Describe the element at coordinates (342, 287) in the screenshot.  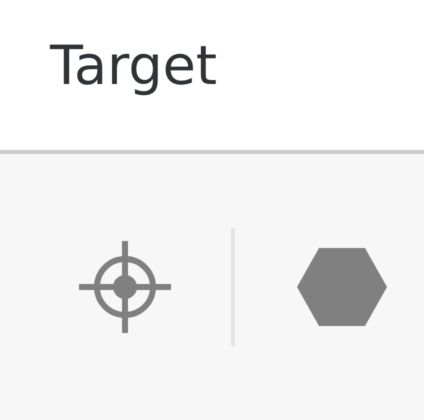
I see `hexagon-icon` at that location.